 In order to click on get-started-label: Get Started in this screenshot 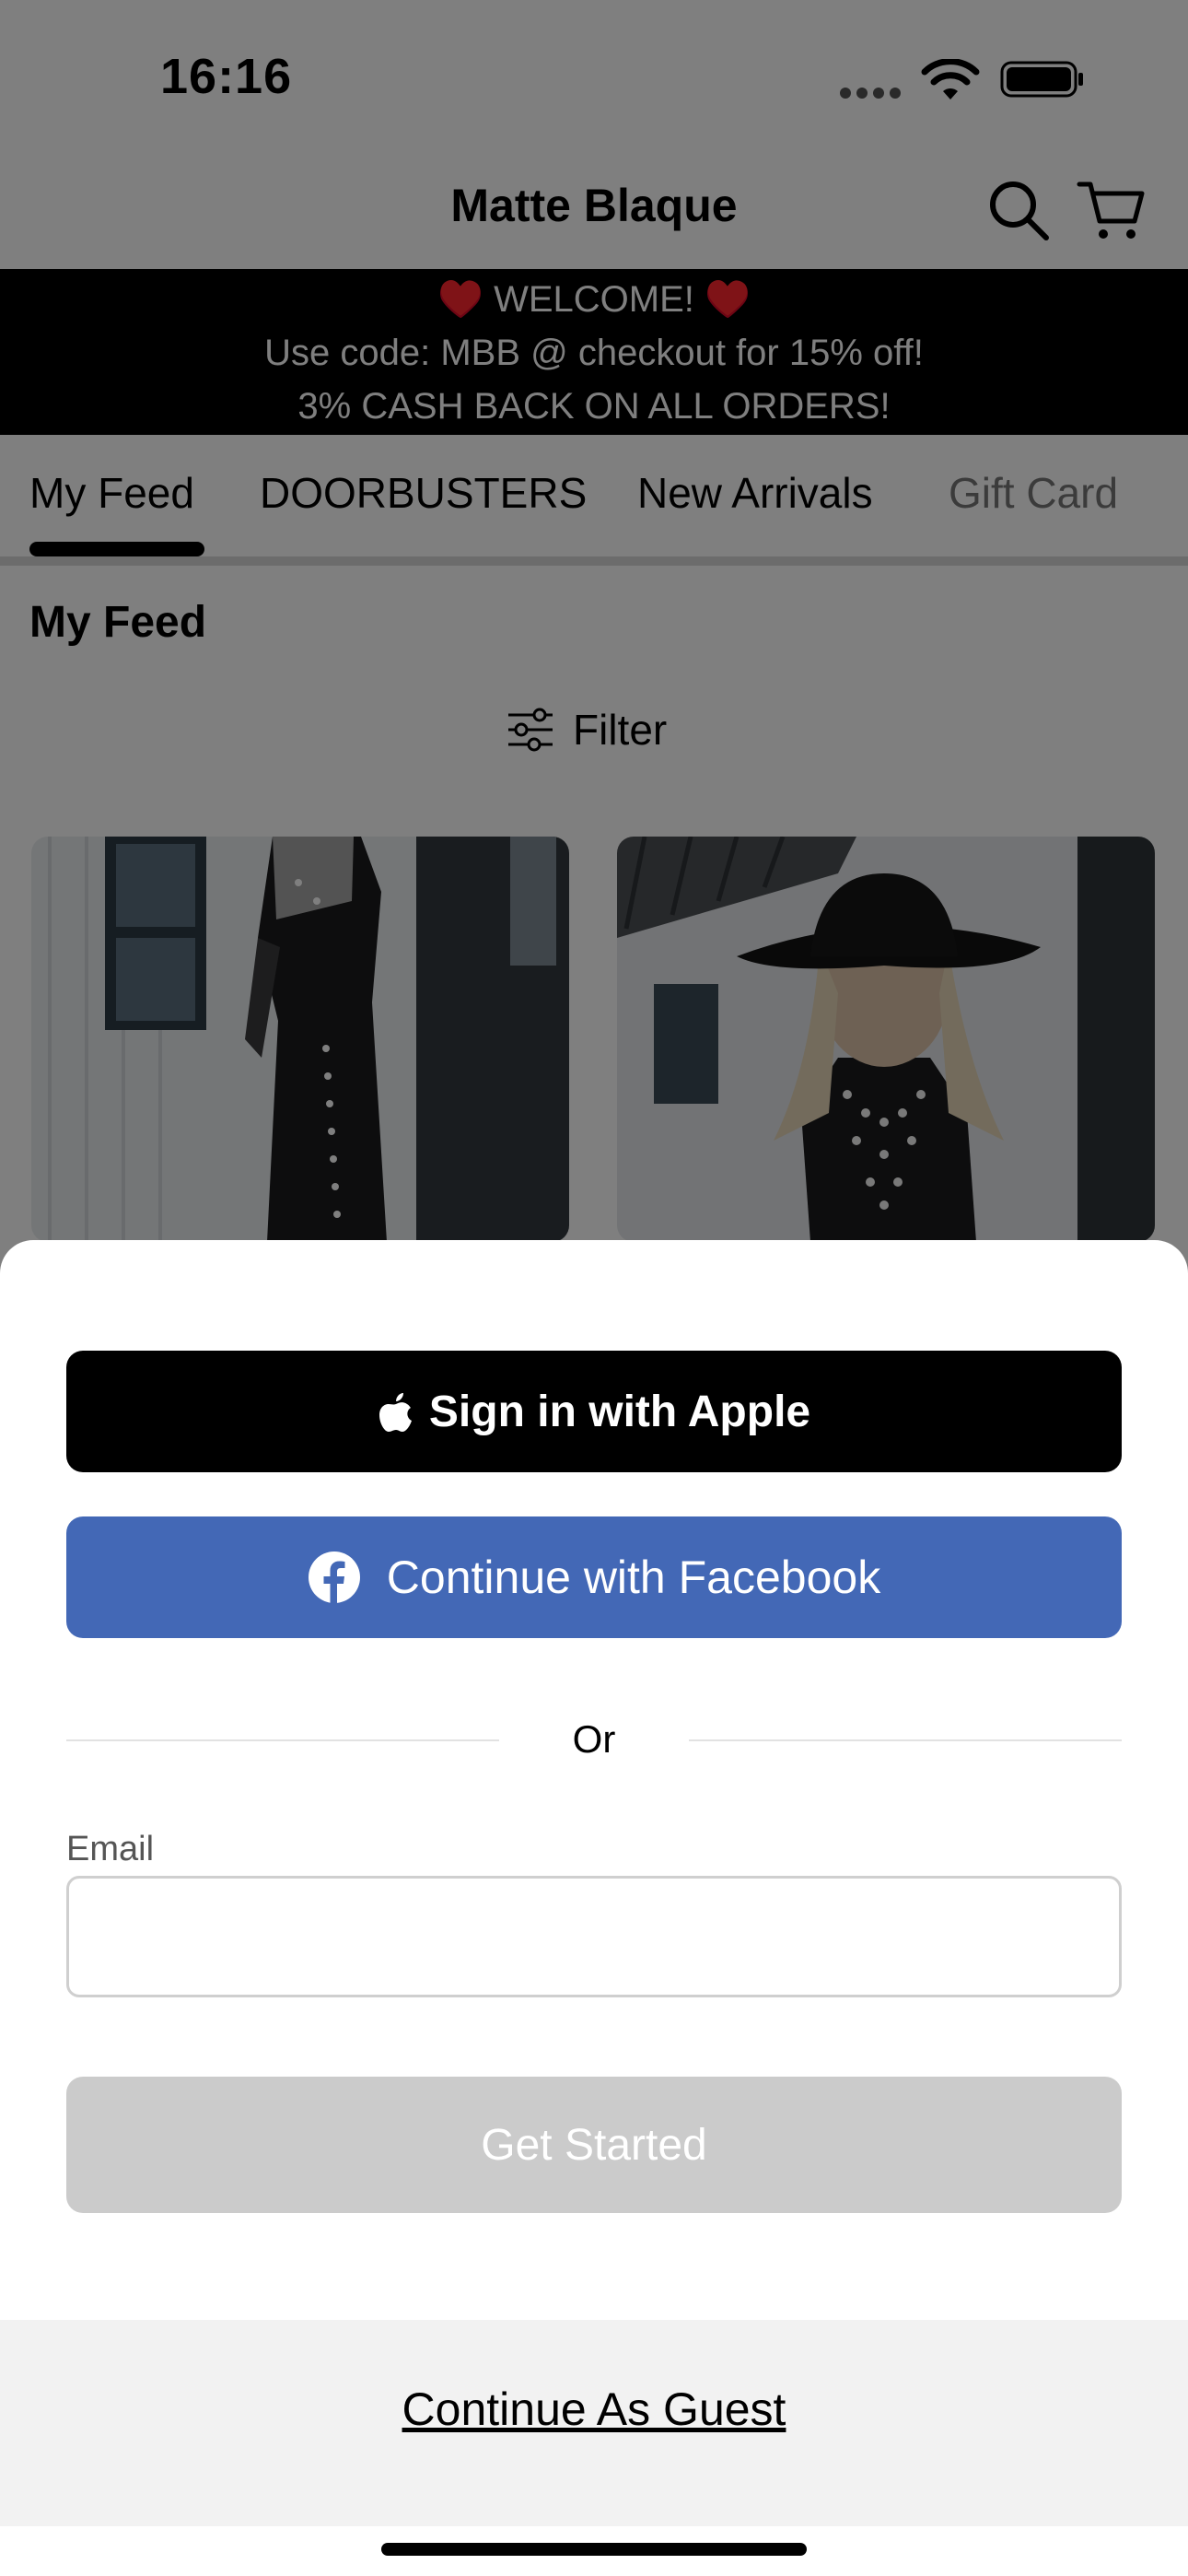, I will do `click(594, 2145)`.